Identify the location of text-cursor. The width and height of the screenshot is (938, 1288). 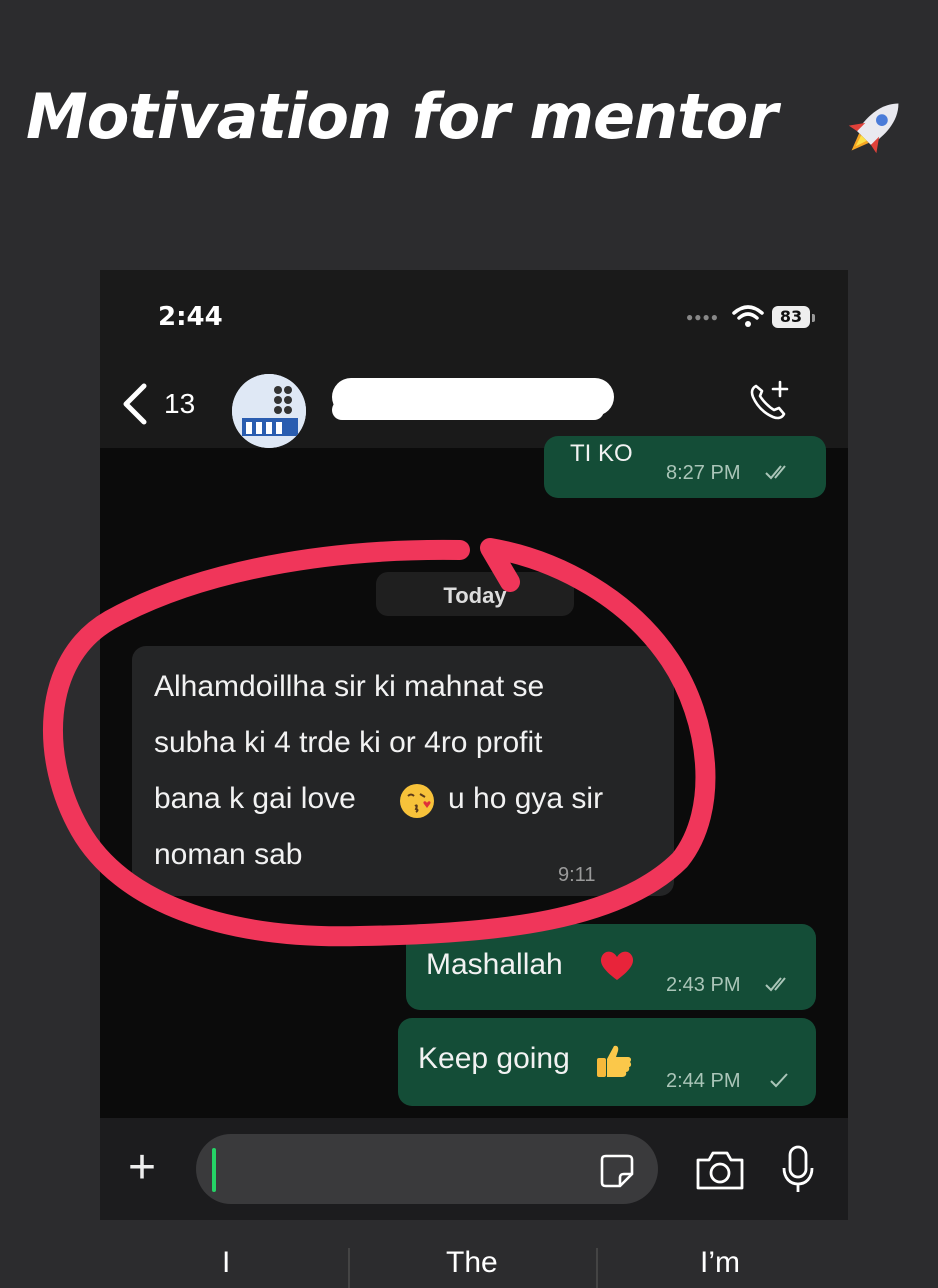
(214, 1170).